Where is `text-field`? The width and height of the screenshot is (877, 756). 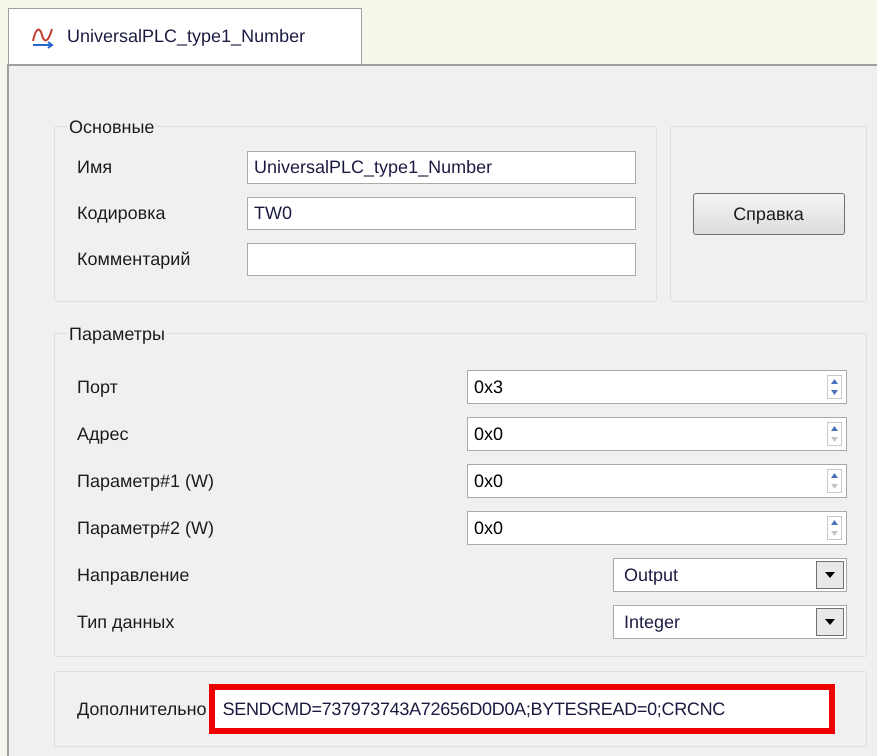
text-field is located at coordinates (441, 259).